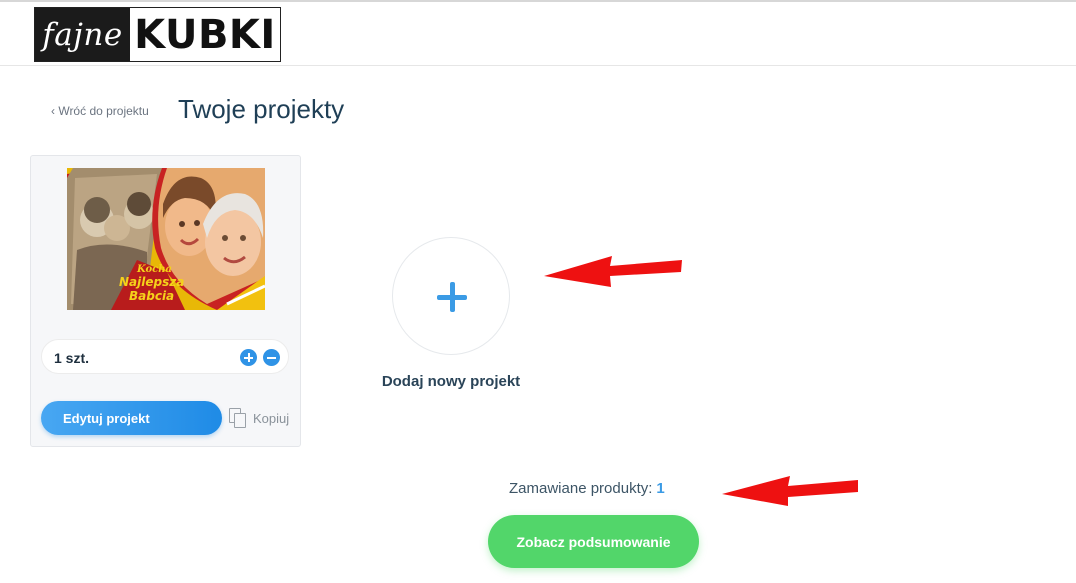 Image resolution: width=1076 pixels, height=583 pixels. What do you see at coordinates (131, 418) in the screenshot?
I see `edit-project-button: Edytuj projekt` at bounding box center [131, 418].